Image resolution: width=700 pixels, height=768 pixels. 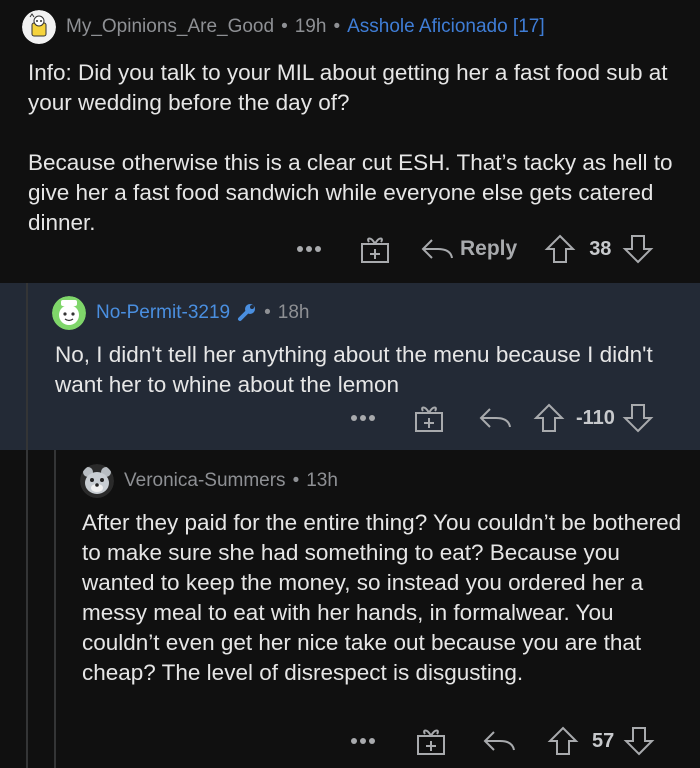 What do you see at coordinates (322, 480) in the screenshot?
I see `comment-time: 13h` at bounding box center [322, 480].